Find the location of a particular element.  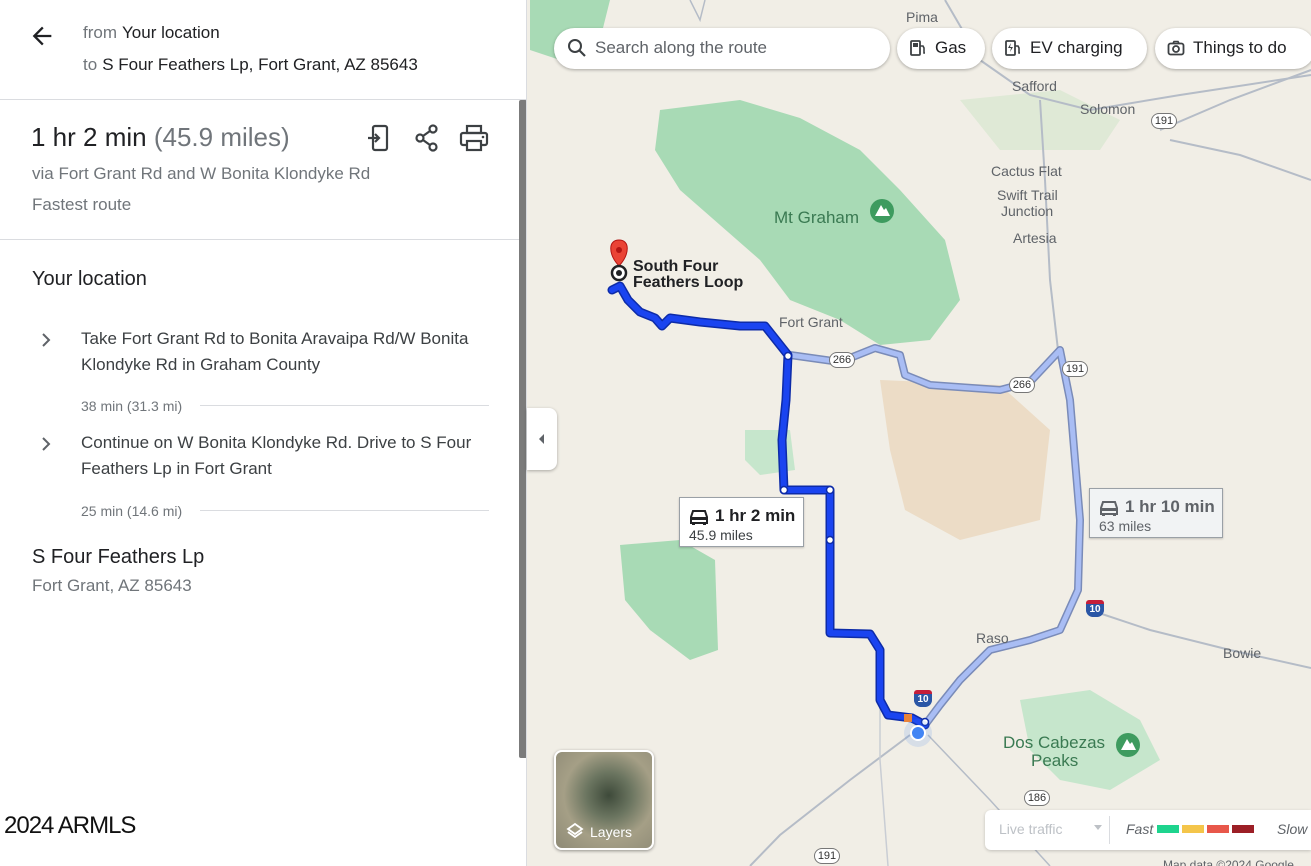

origin-value: Your location is located at coordinates (171, 32).